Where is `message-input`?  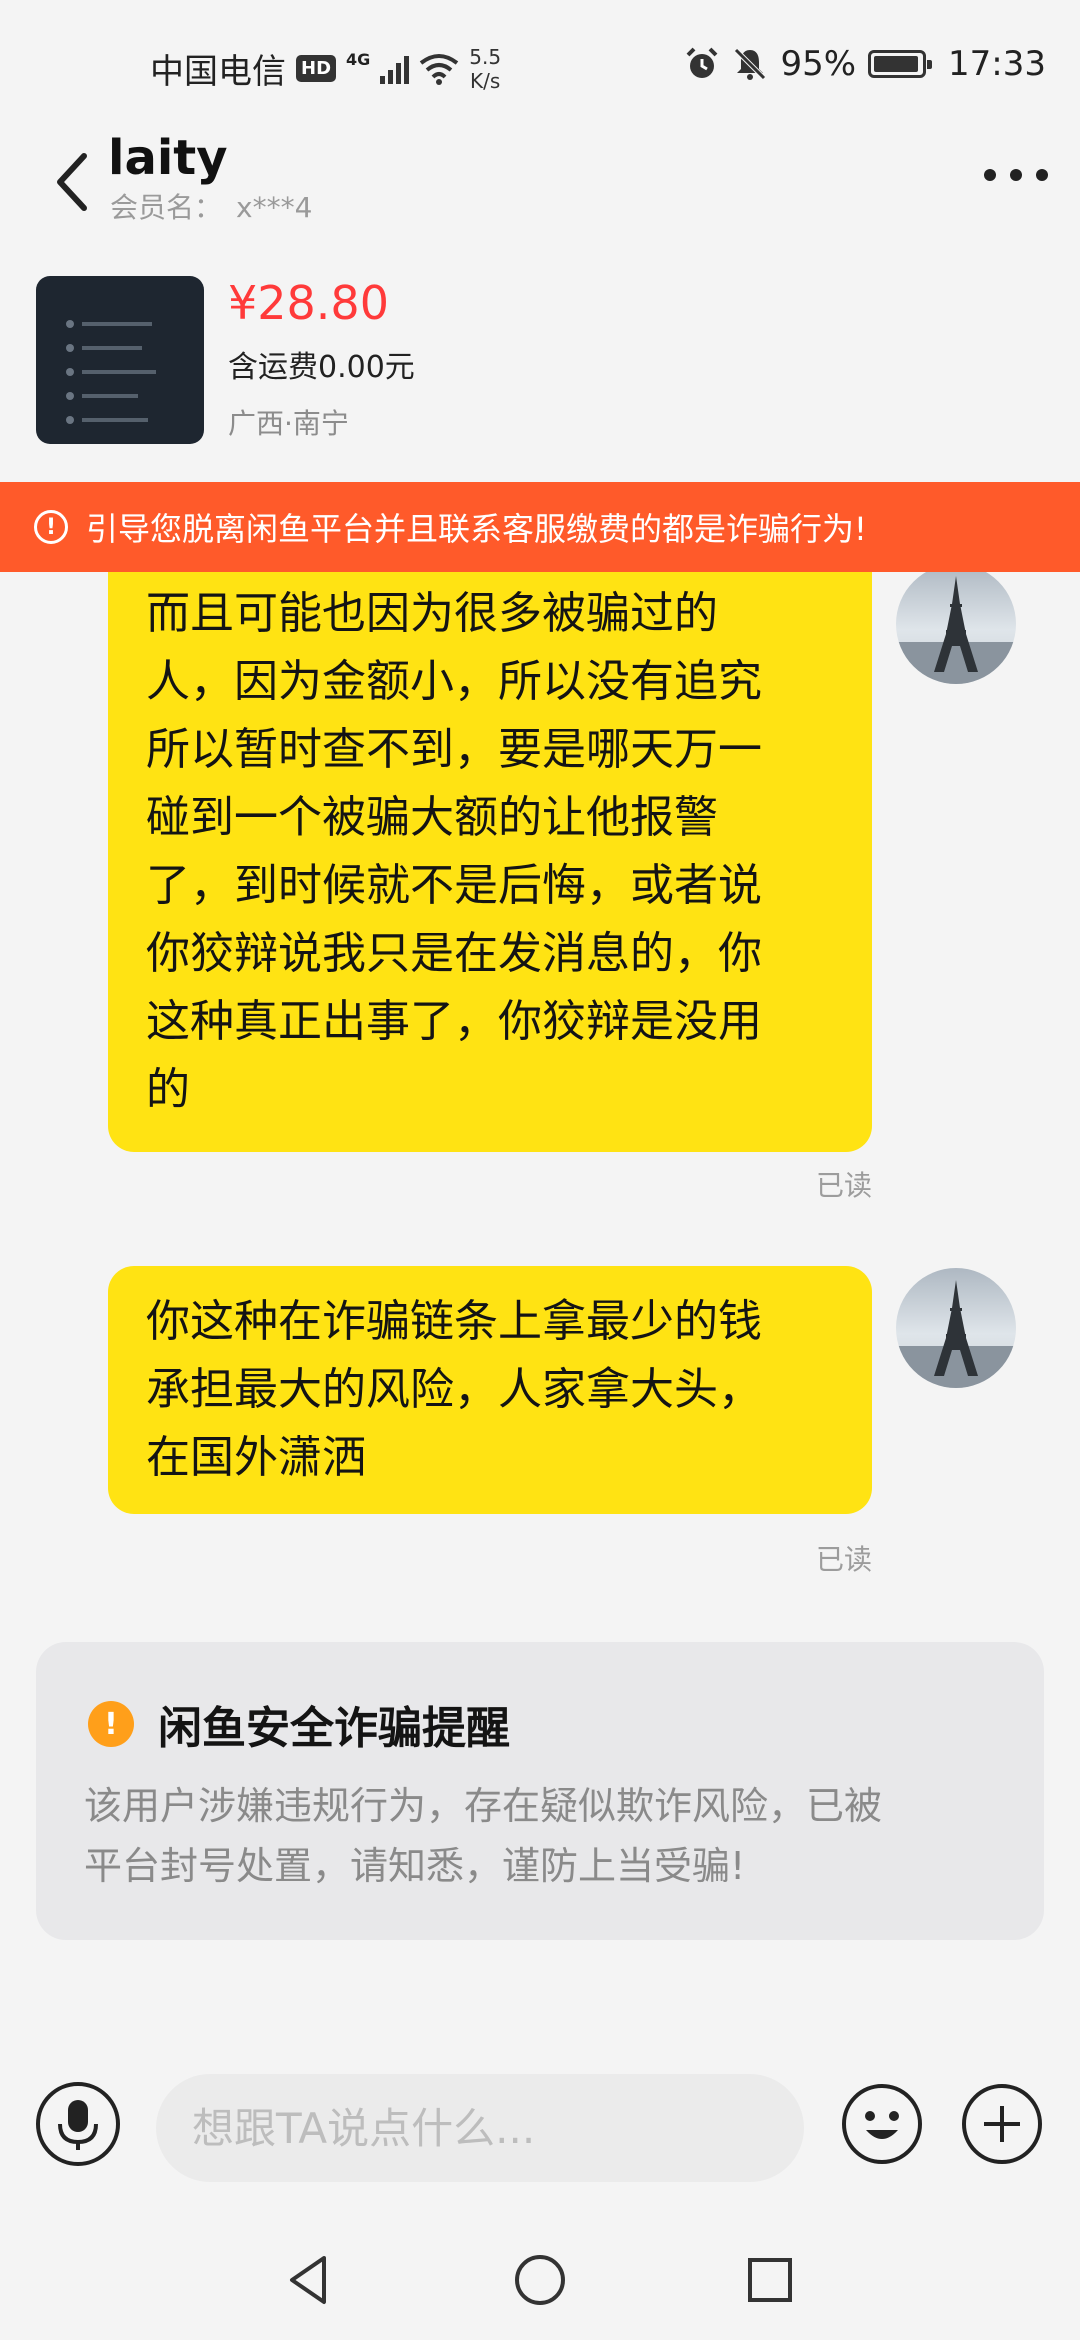
message-input is located at coordinates (480, 2128).